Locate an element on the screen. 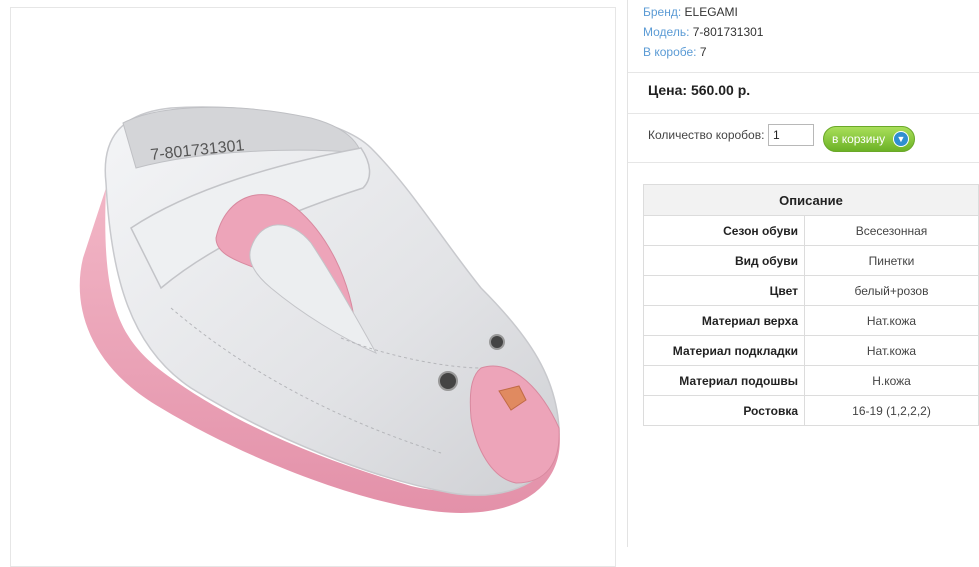 Image resolution: width=979 pixels, height=567 pixels. table-row: Материал верха Нат.кожа is located at coordinates (811, 320).